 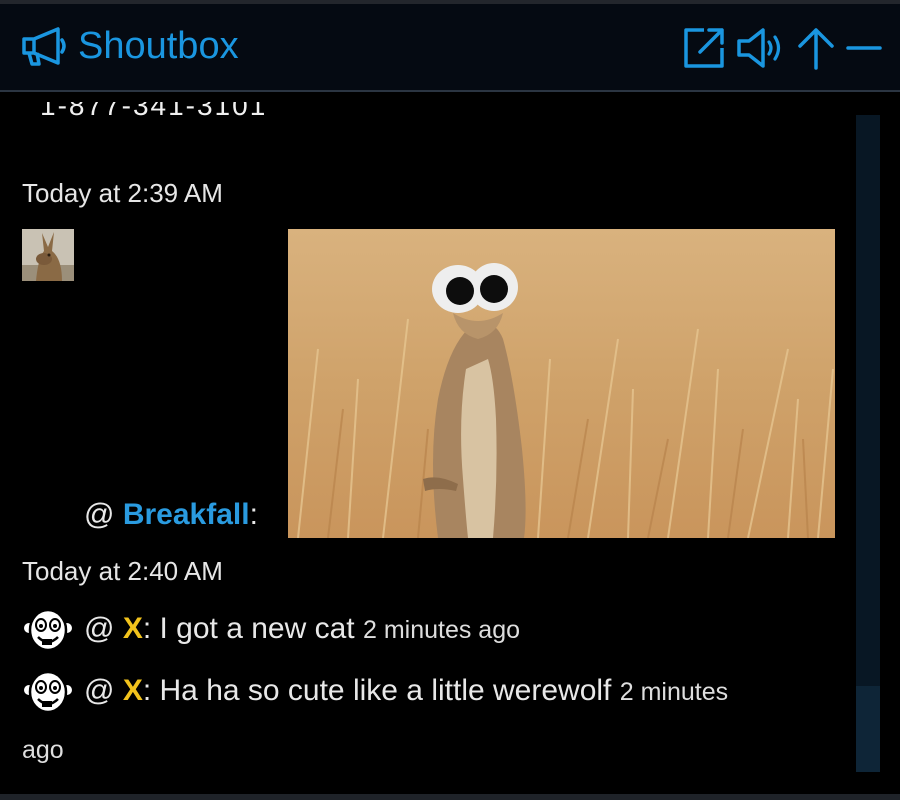 What do you see at coordinates (154, 111) in the screenshot?
I see `clipped-message-text: 1-877-341-3101` at bounding box center [154, 111].